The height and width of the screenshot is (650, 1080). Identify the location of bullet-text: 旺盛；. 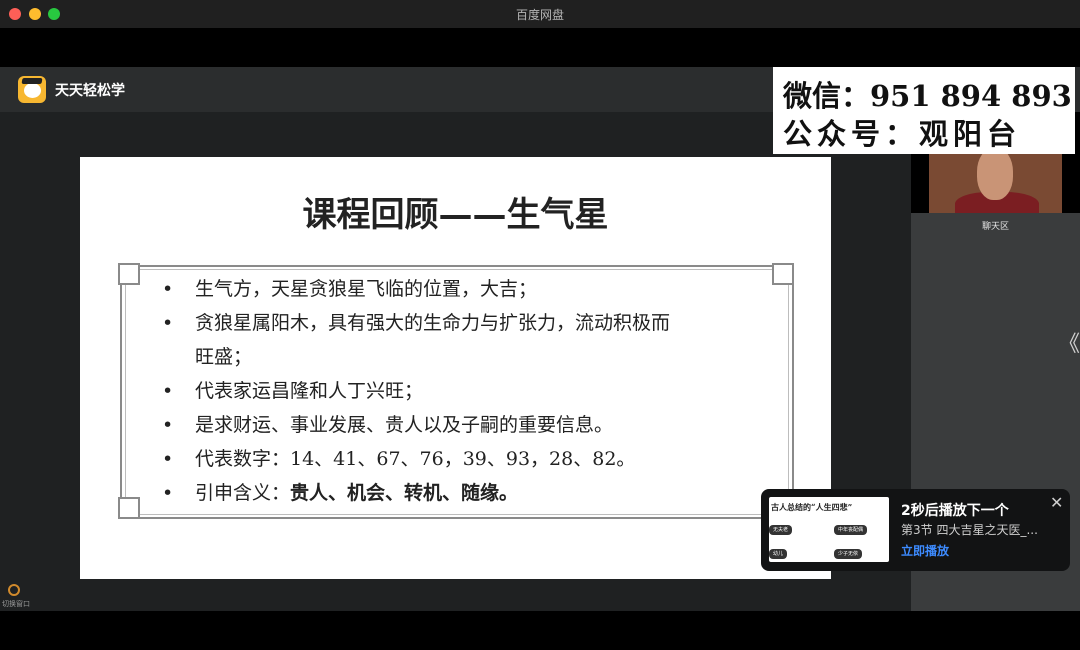
(224, 357).